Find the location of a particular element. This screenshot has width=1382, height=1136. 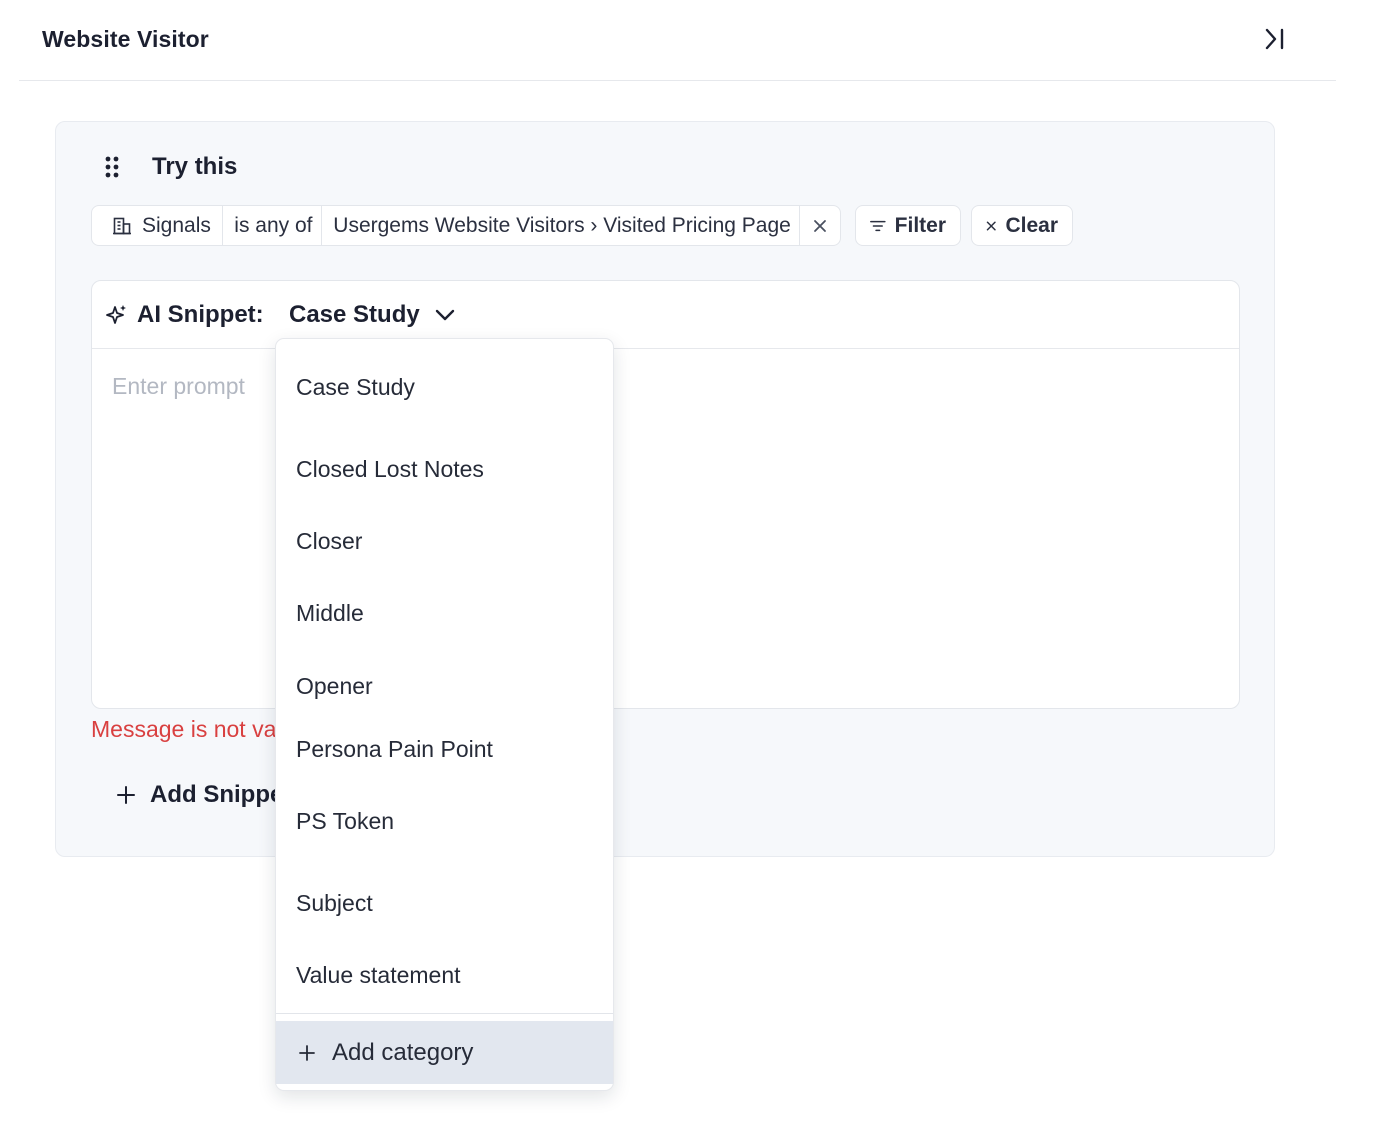

filter-icon is located at coordinates (878, 225).